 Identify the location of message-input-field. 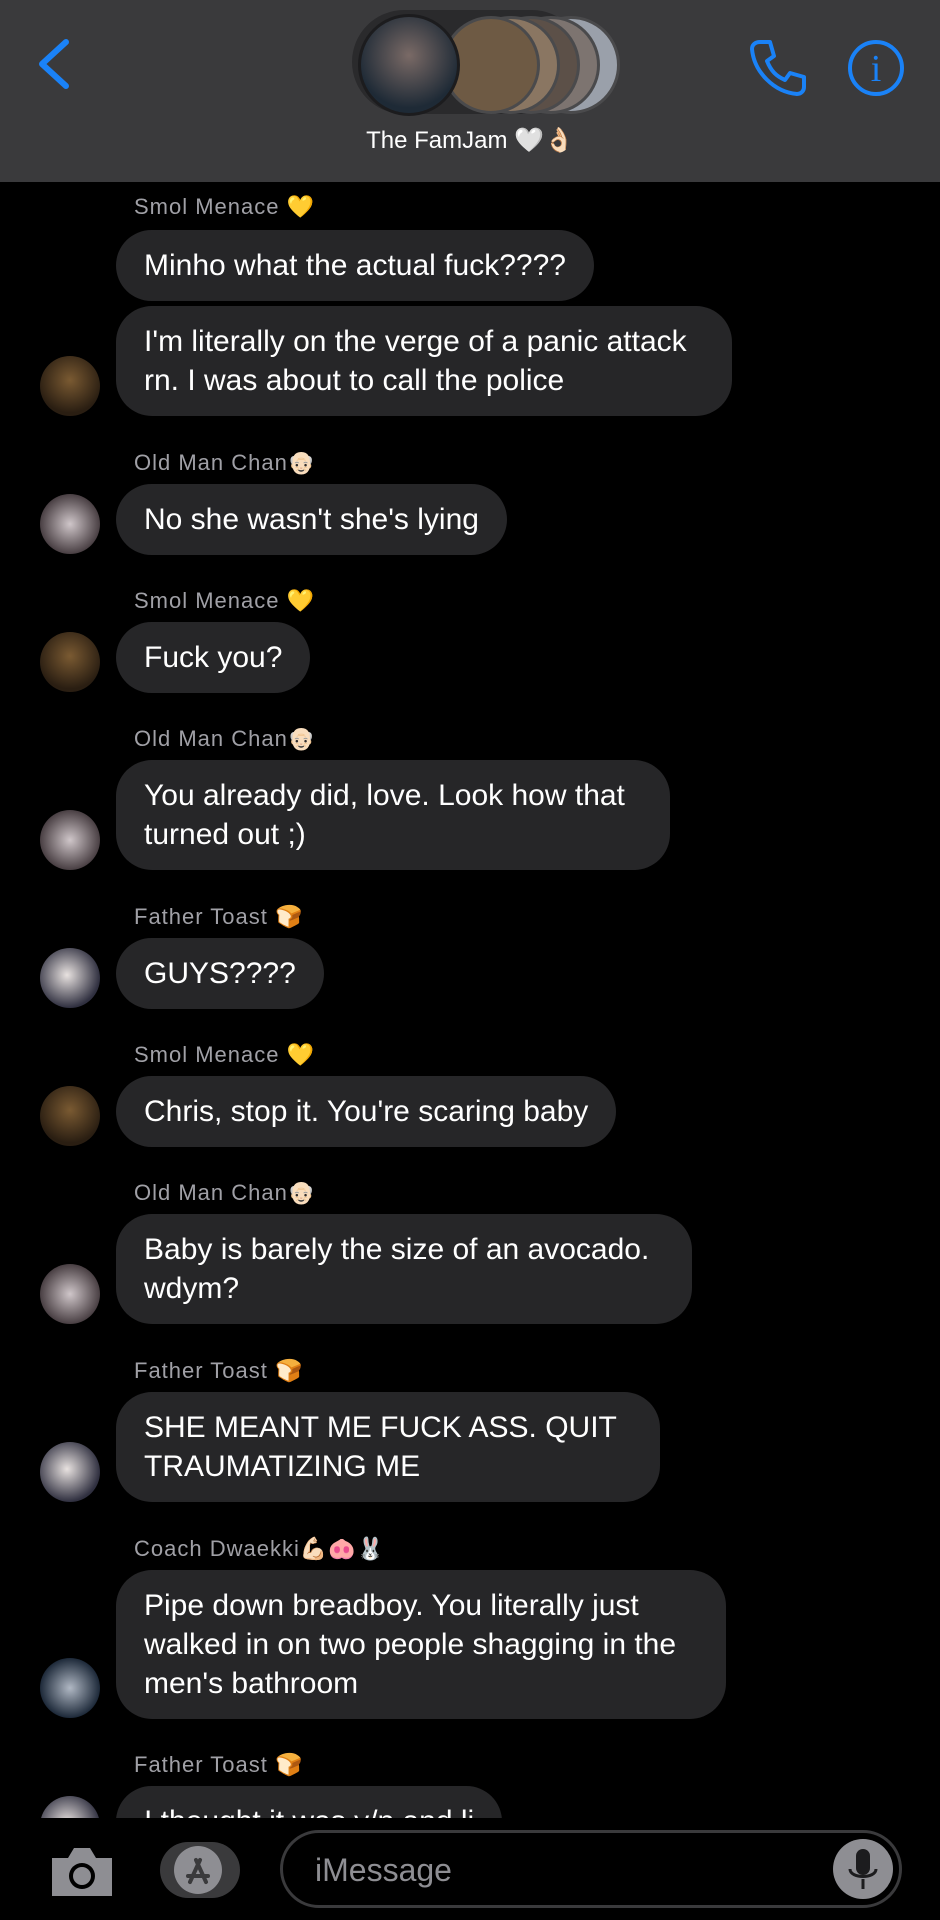
(591, 1869).